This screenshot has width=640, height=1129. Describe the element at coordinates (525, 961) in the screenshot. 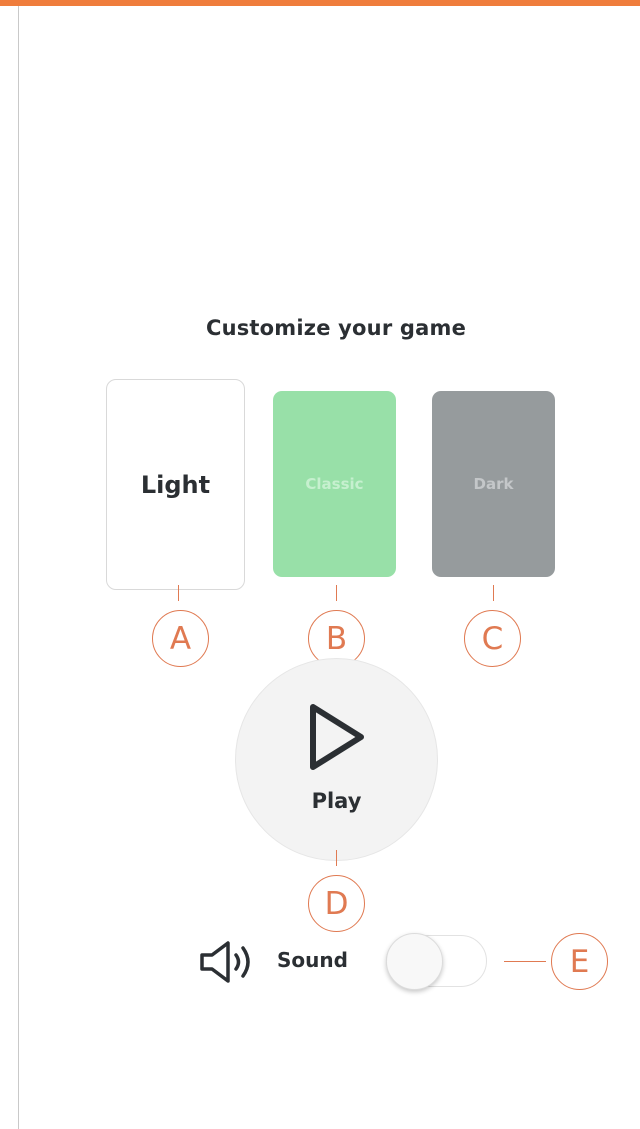

I see `callout-e-leader` at that location.